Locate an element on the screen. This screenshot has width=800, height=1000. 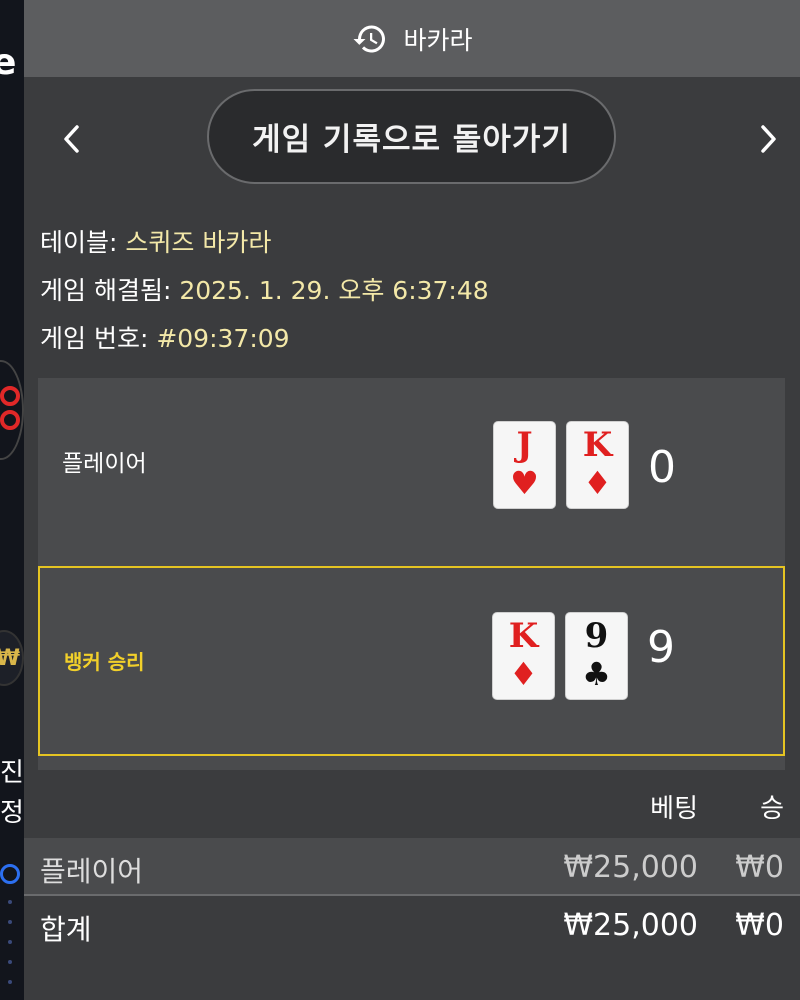
total-win-amount: ₩0 is located at coordinates (759, 925).